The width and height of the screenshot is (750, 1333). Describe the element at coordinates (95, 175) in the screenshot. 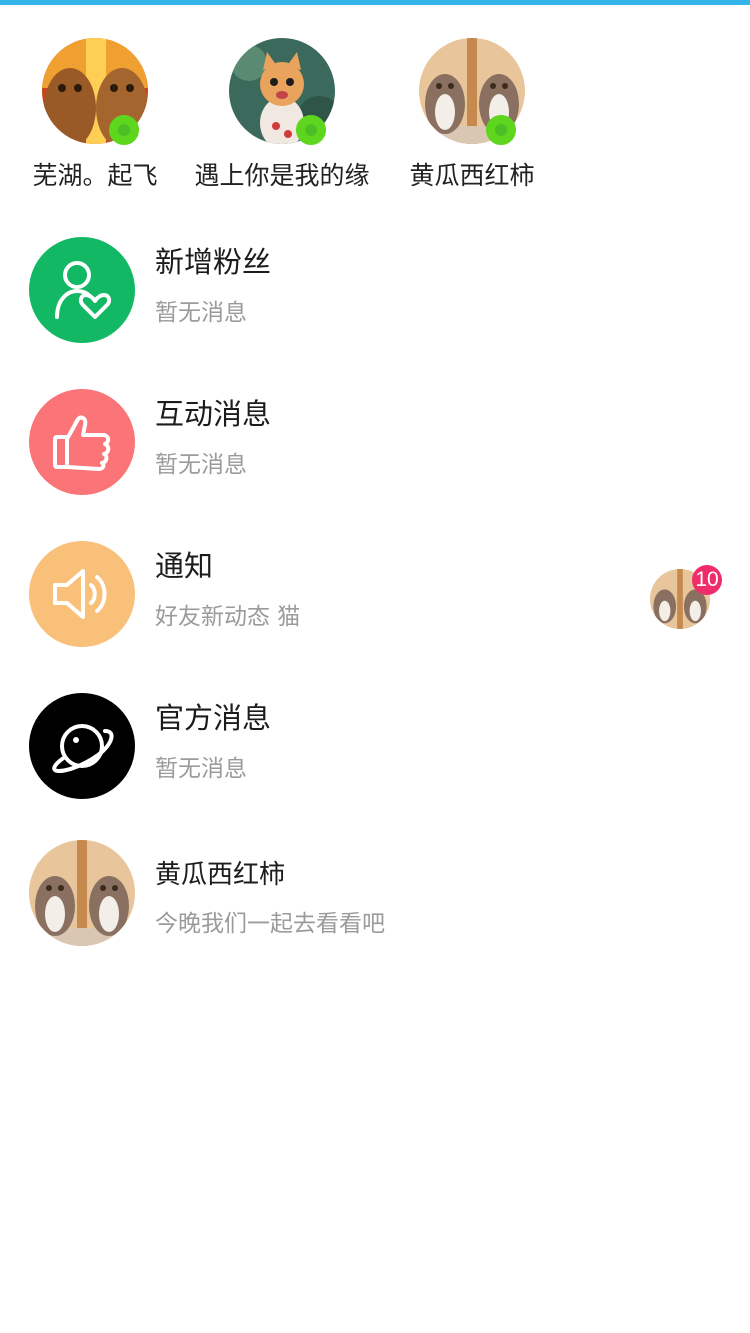

I see `story-name: 芜湖。起飞` at that location.